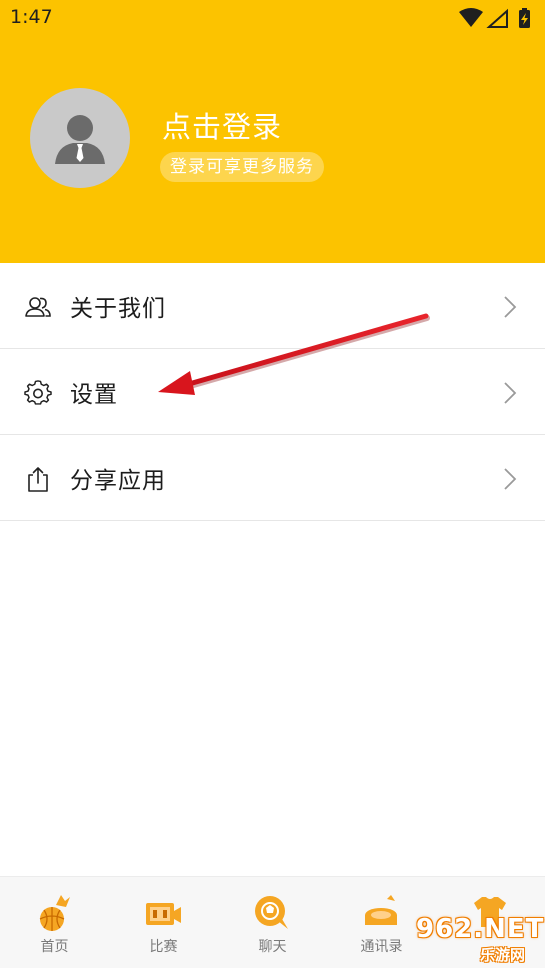 This screenshot has width=545, height=968. What do you see at coordinates (38, 392) in the screenshot?
I see `gear-icon` at bounding box center [38, 392].